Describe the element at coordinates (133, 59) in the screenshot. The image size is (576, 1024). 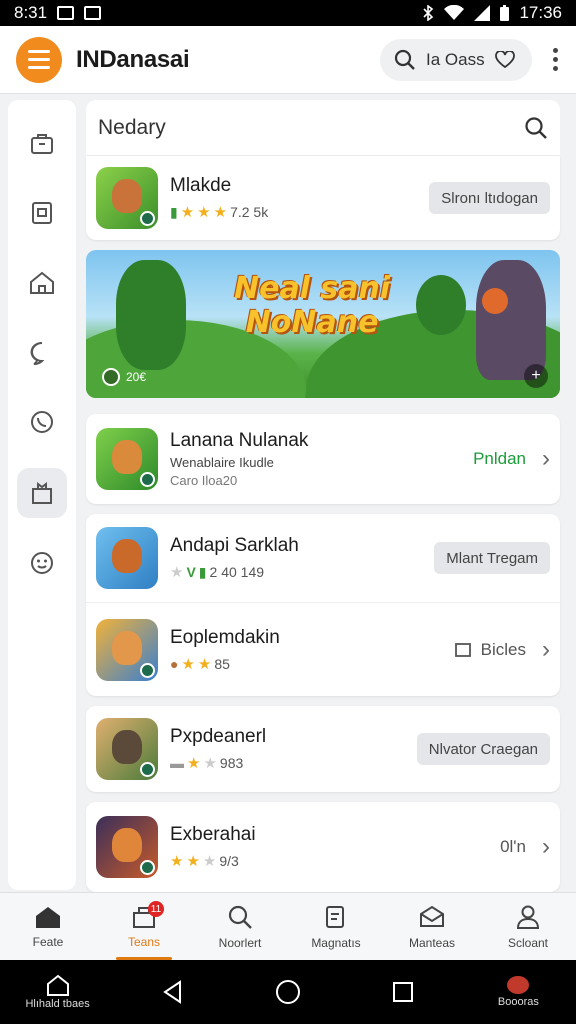
I see `app-title: INDanasai` at that location.